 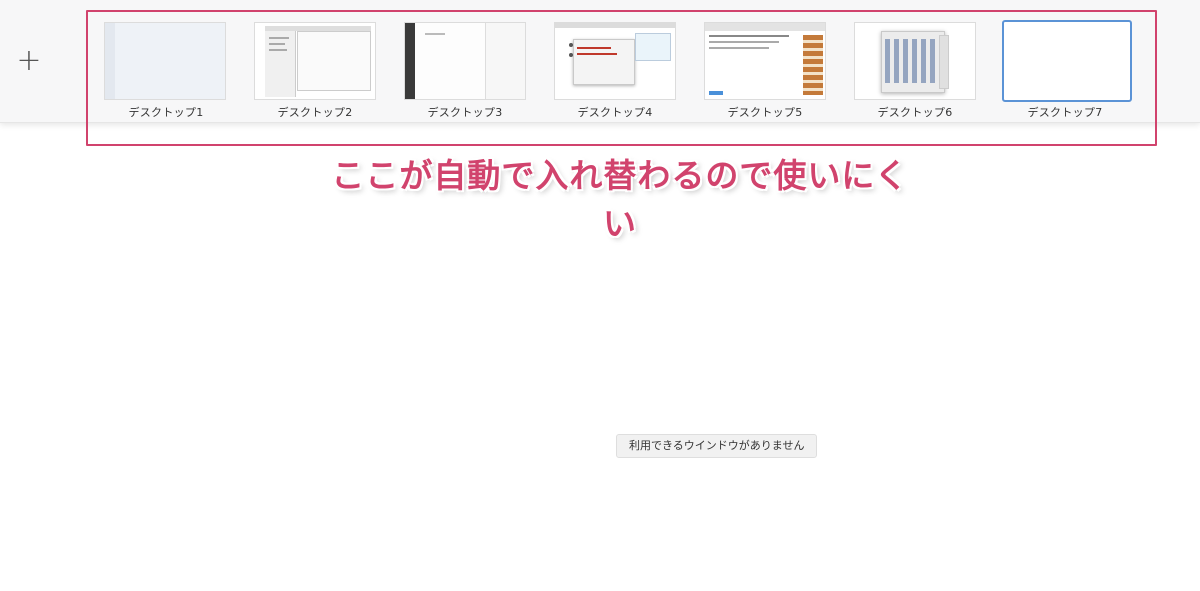 What do you see at coordinates (620, 199) in the screenshot?
I see `annotation-text: ここが自動で入れ替わるので使いにくい` at bounding box center [620, 199].